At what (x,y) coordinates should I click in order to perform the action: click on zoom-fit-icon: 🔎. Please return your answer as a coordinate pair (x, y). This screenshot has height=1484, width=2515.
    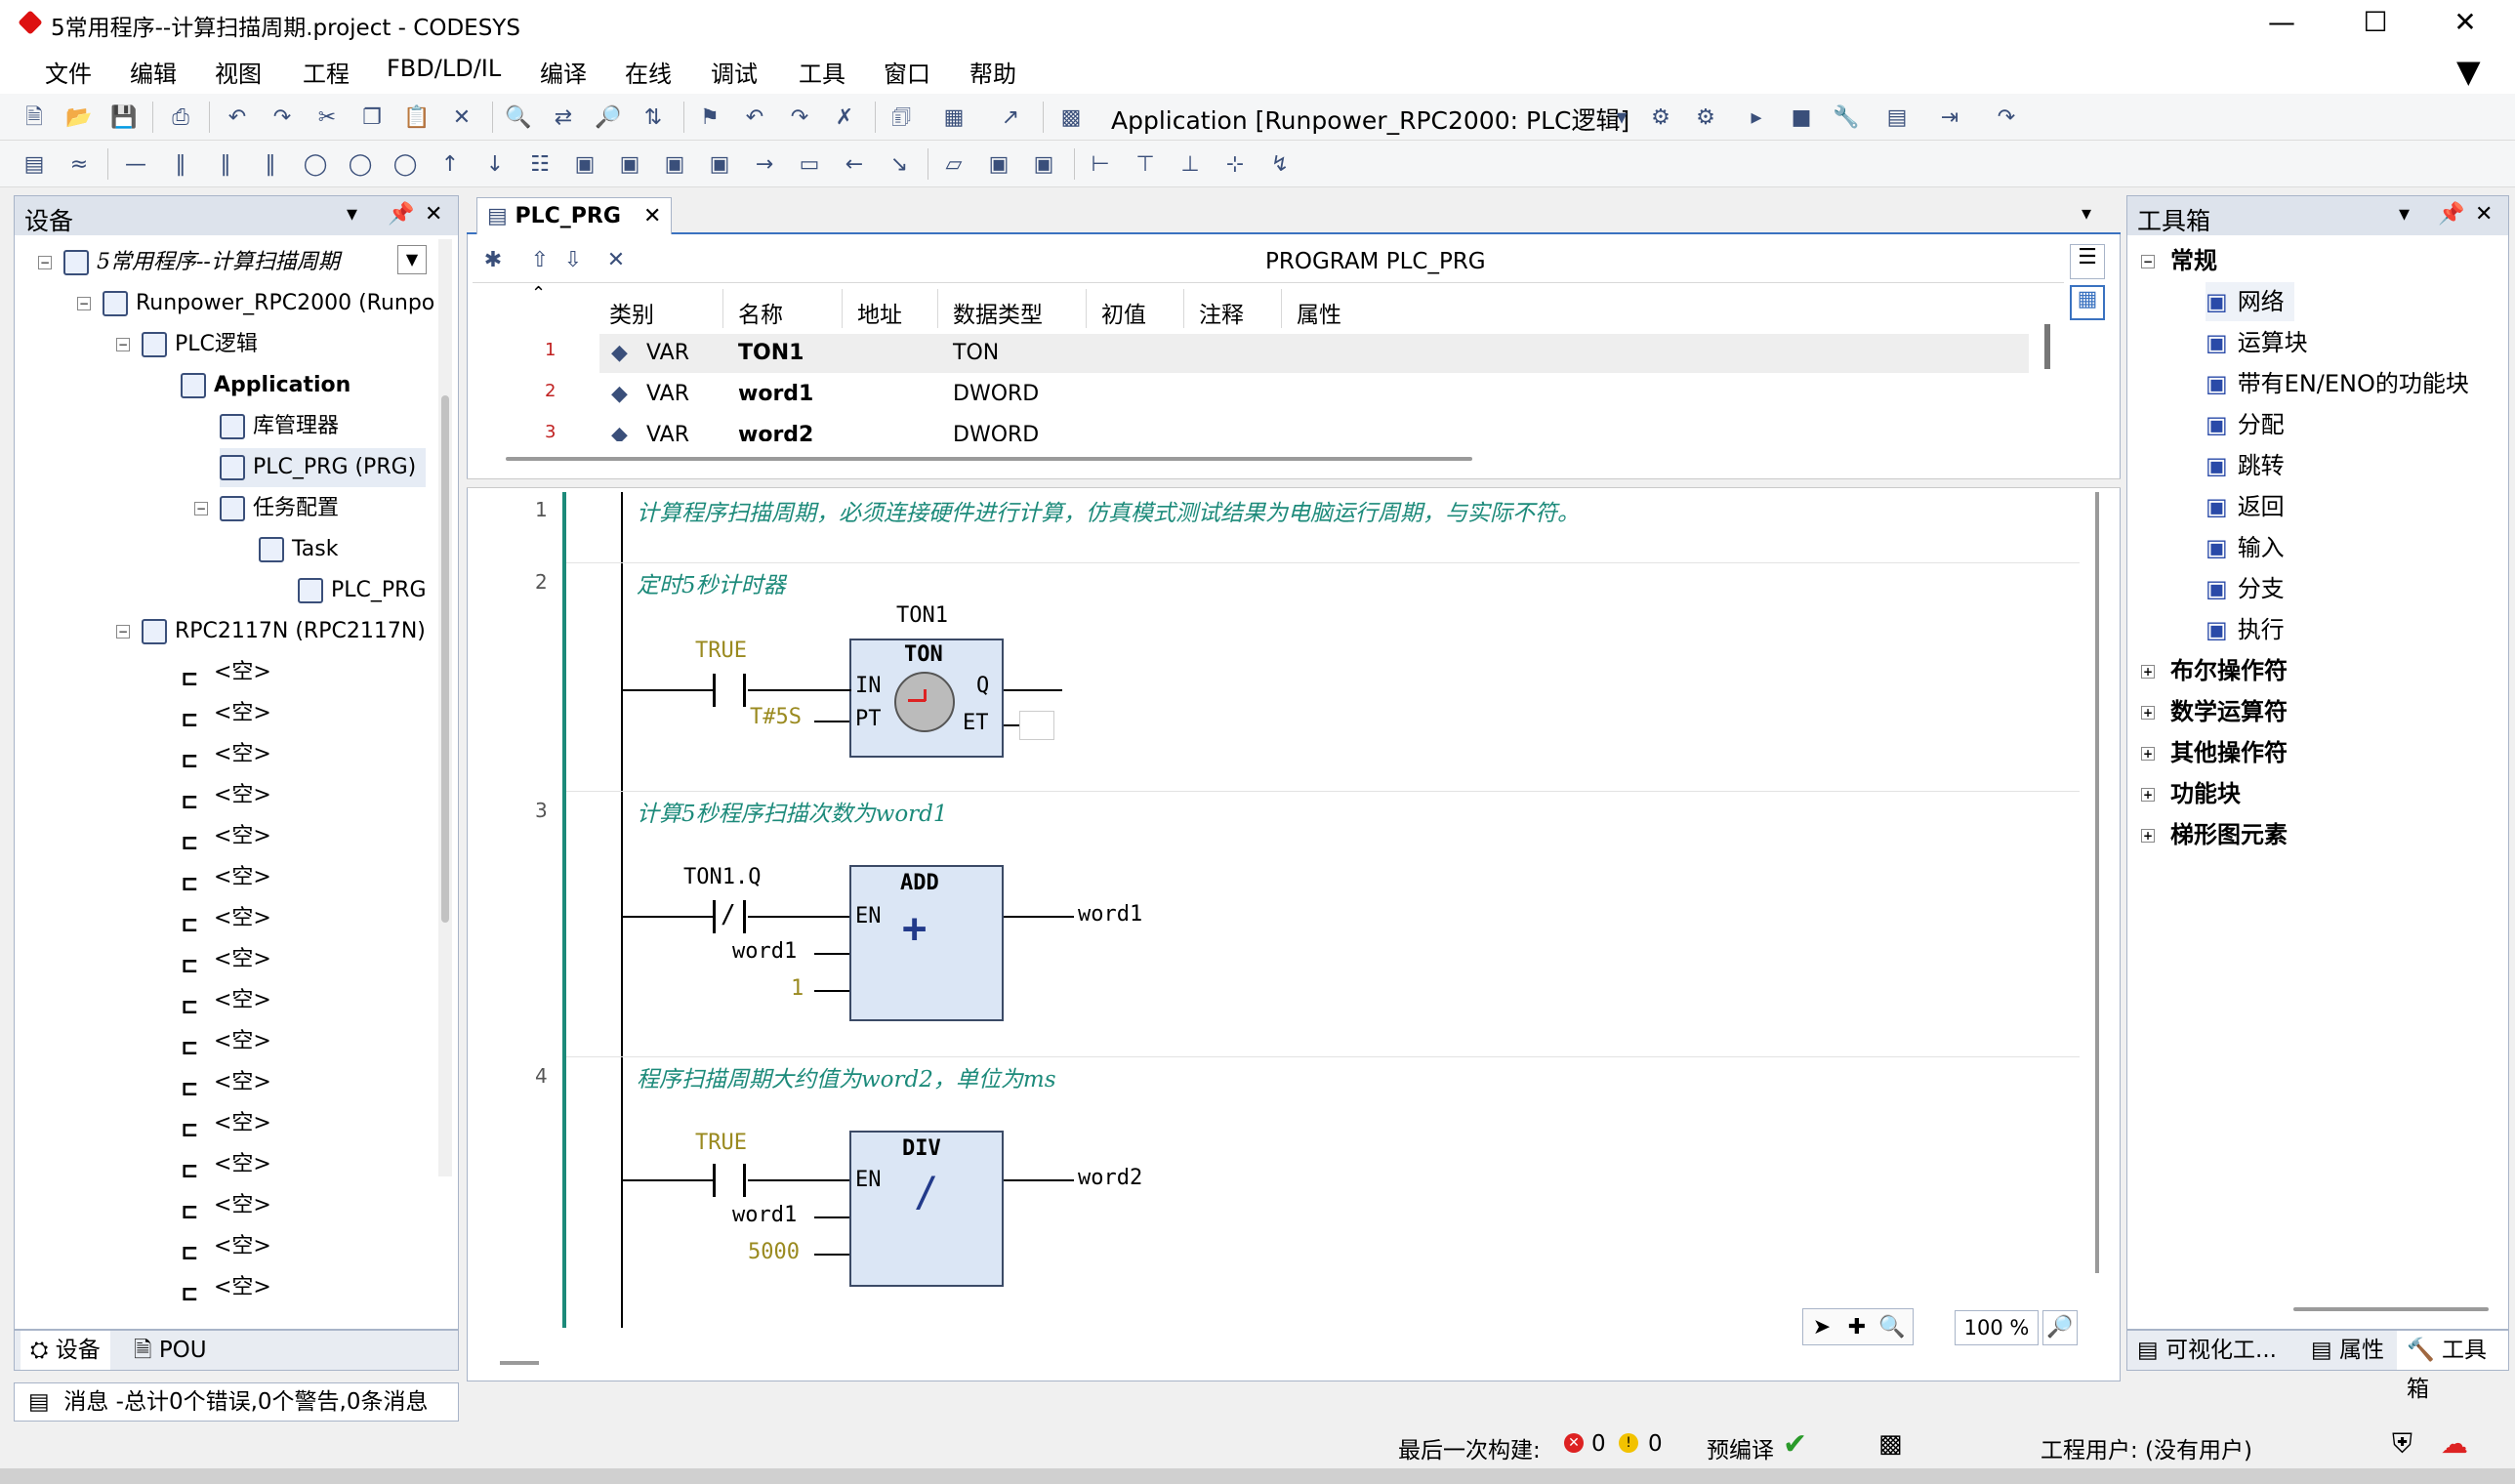
    Looking at the image, I should click on (2060, 1327).